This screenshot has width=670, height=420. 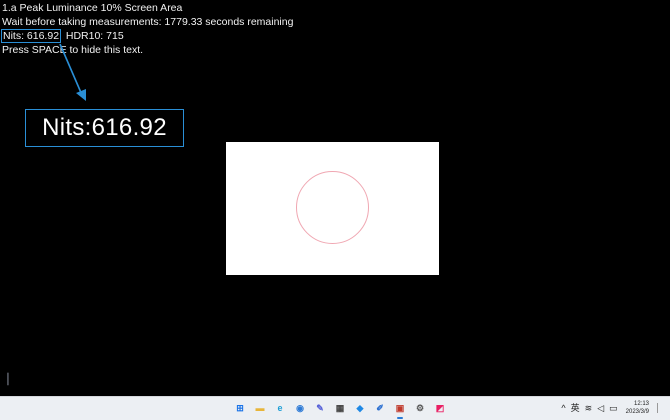 I want to click on pen-app-icon: ✎, so click(x=320, y=408).